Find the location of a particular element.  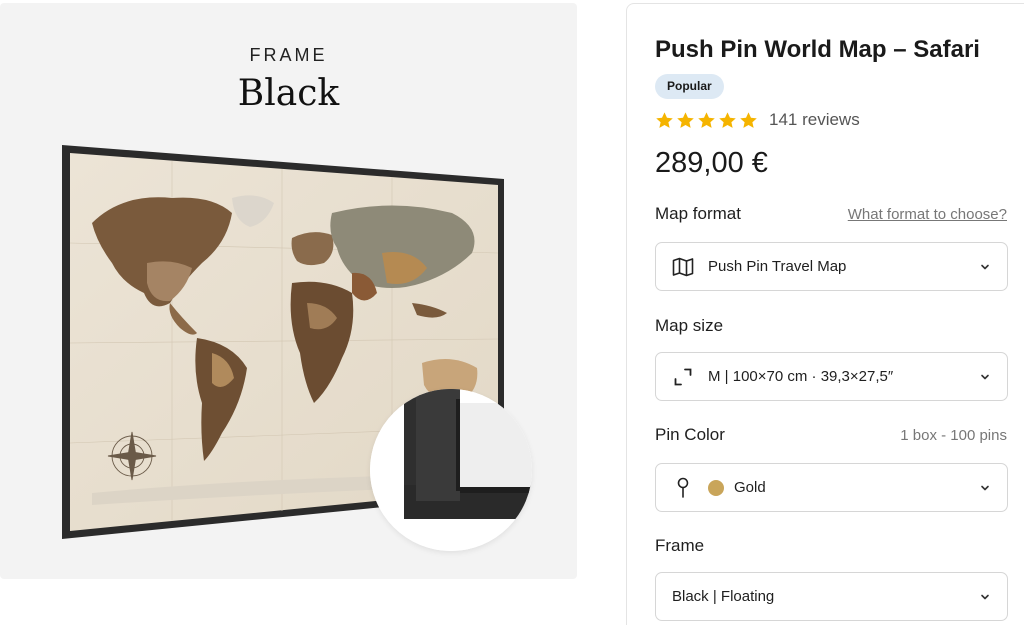

pin-color-select: Gold is located at coordinates (831, 487).